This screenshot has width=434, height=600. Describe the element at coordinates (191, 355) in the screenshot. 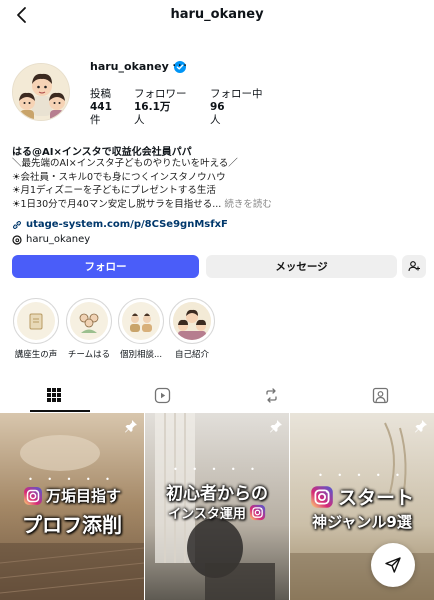

I see `highlight-label: 自己紹介` at that location.